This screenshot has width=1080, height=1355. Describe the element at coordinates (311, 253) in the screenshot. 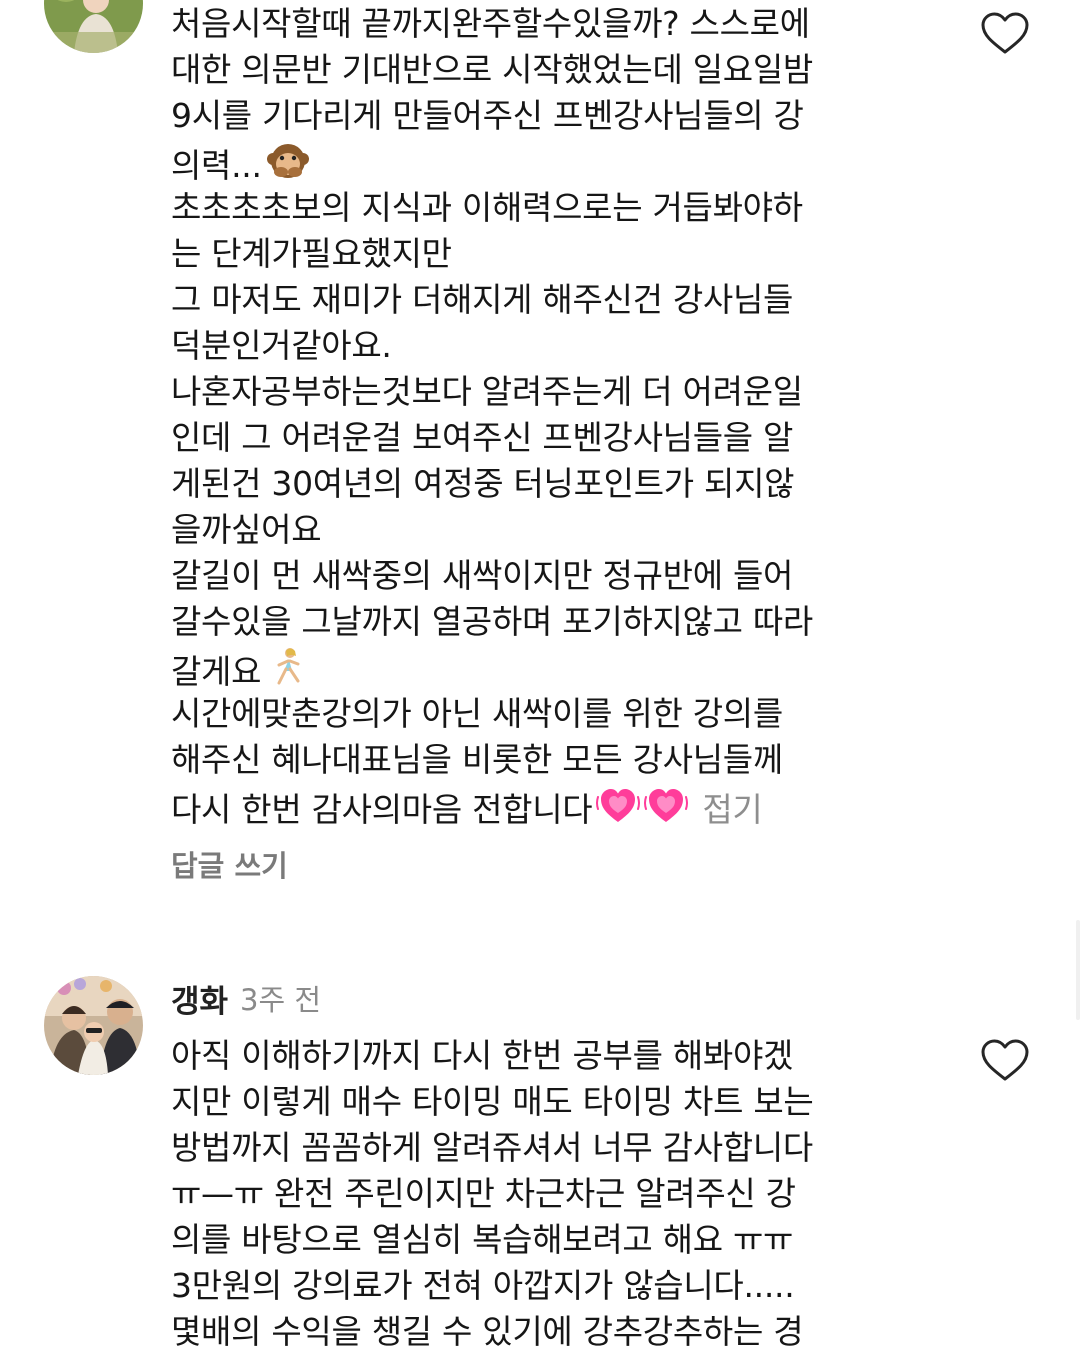

I see `comment-text-segment: 는 단계가필요했지만` at that location.